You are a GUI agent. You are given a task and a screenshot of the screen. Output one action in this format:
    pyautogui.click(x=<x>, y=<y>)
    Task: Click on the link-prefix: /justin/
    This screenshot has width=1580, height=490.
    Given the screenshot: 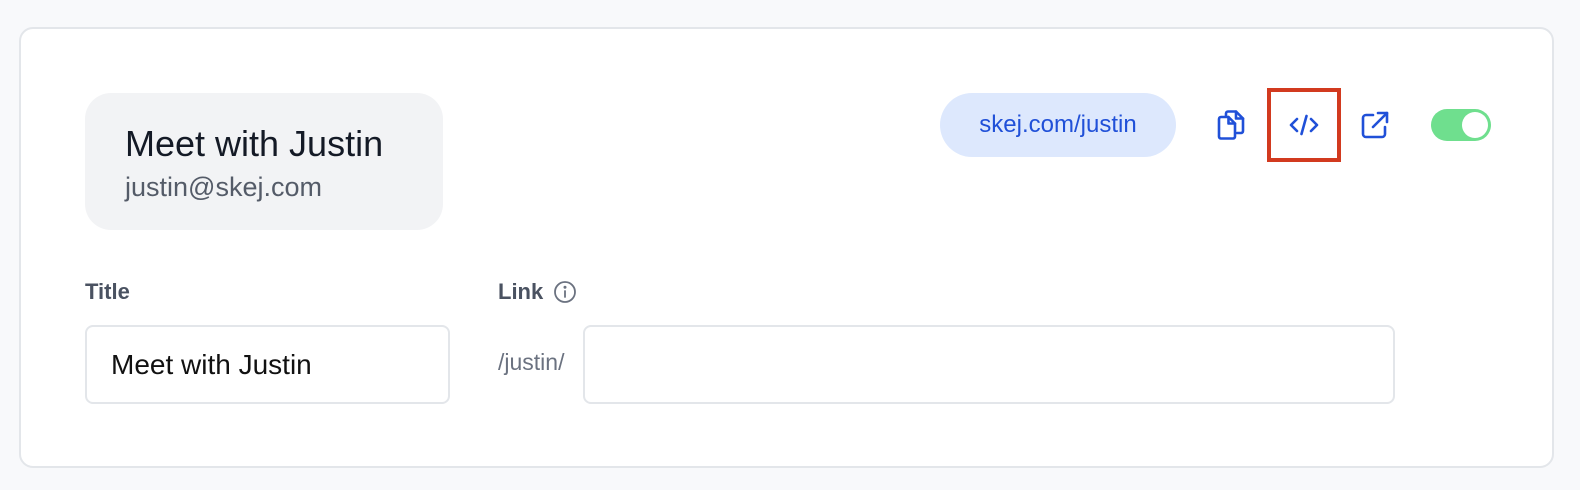 What is the action you would take?
    pyautogui.click(x=531, y=362)
    